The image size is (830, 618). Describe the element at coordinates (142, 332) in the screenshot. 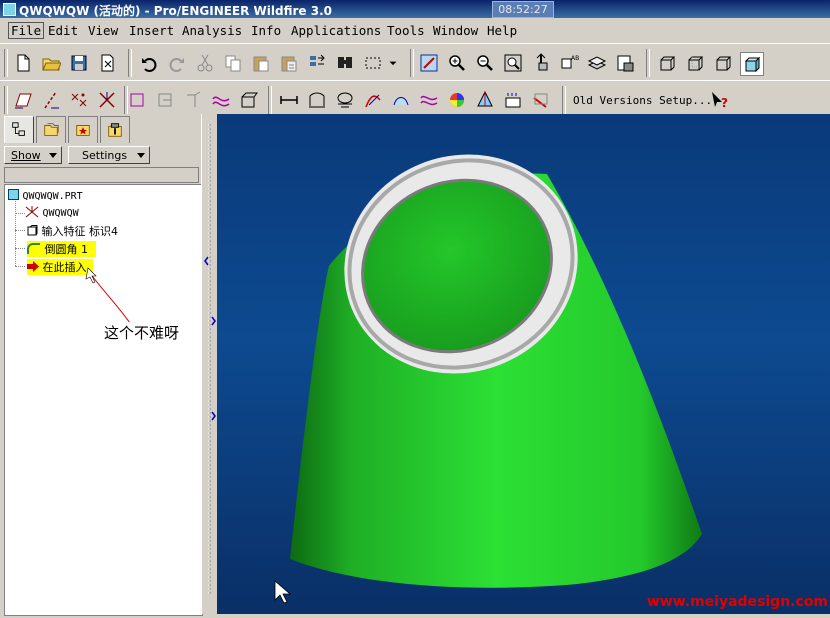

I see `annotation-text: 这个不难呀` at that location.